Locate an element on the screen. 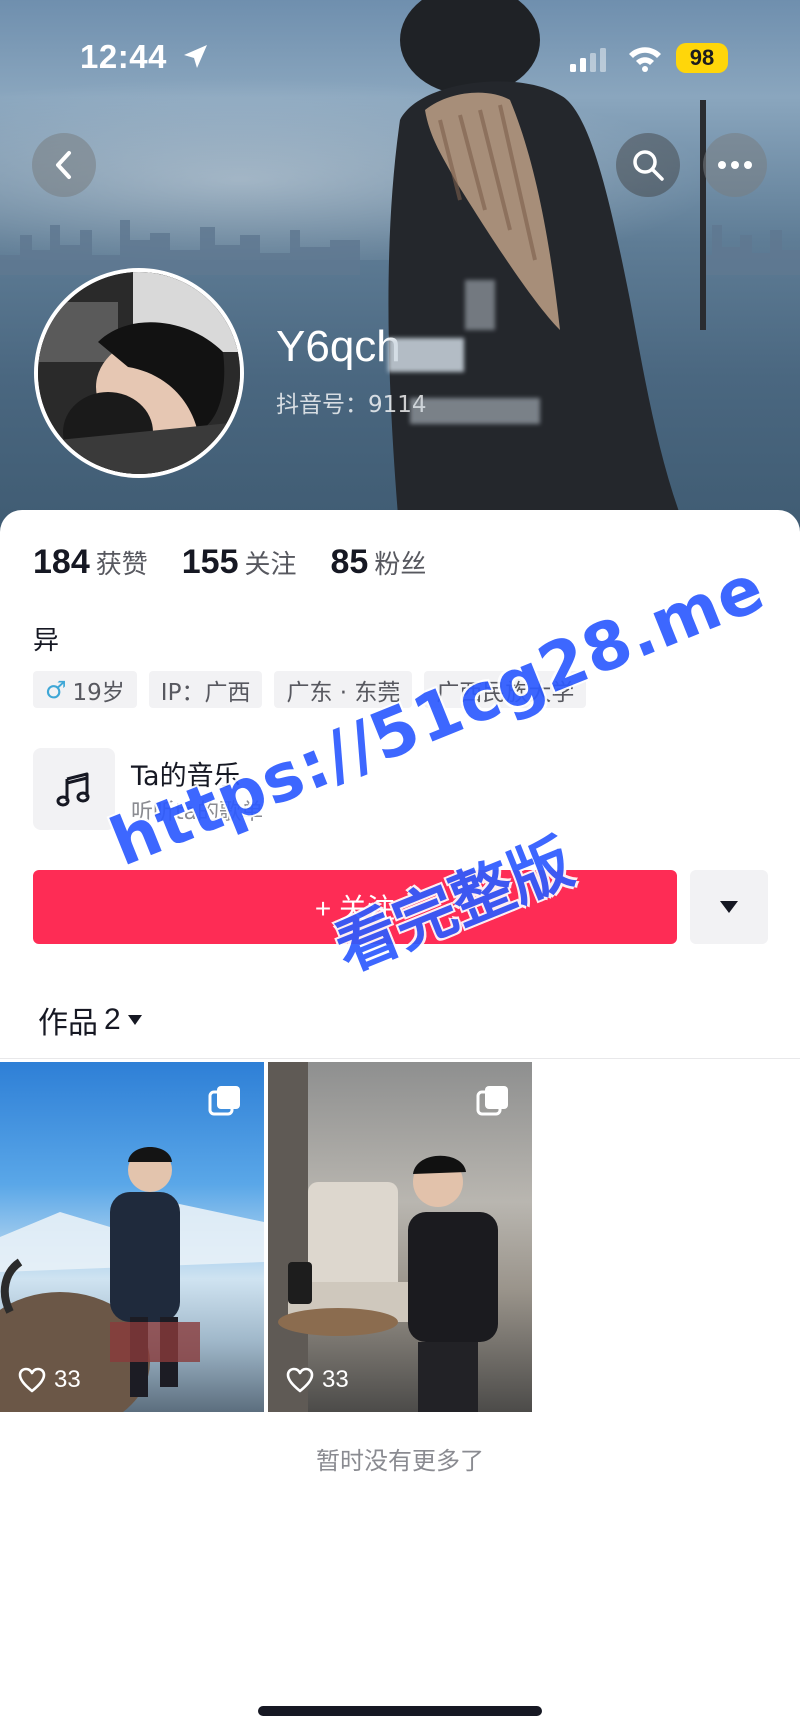 Image resolution: width=800 pixels, height=1733 pixels. stat-likes: 184 获赞 is located at coordinates (90, 562).